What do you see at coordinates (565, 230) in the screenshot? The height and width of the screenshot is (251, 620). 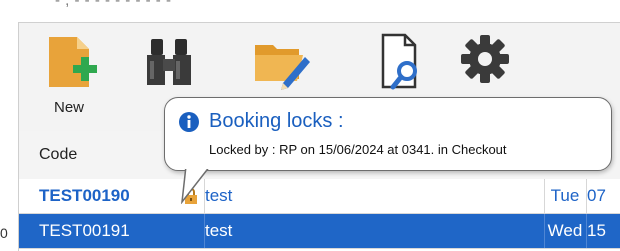 I see `row-day: Wed` at bounding box center [565, 230].